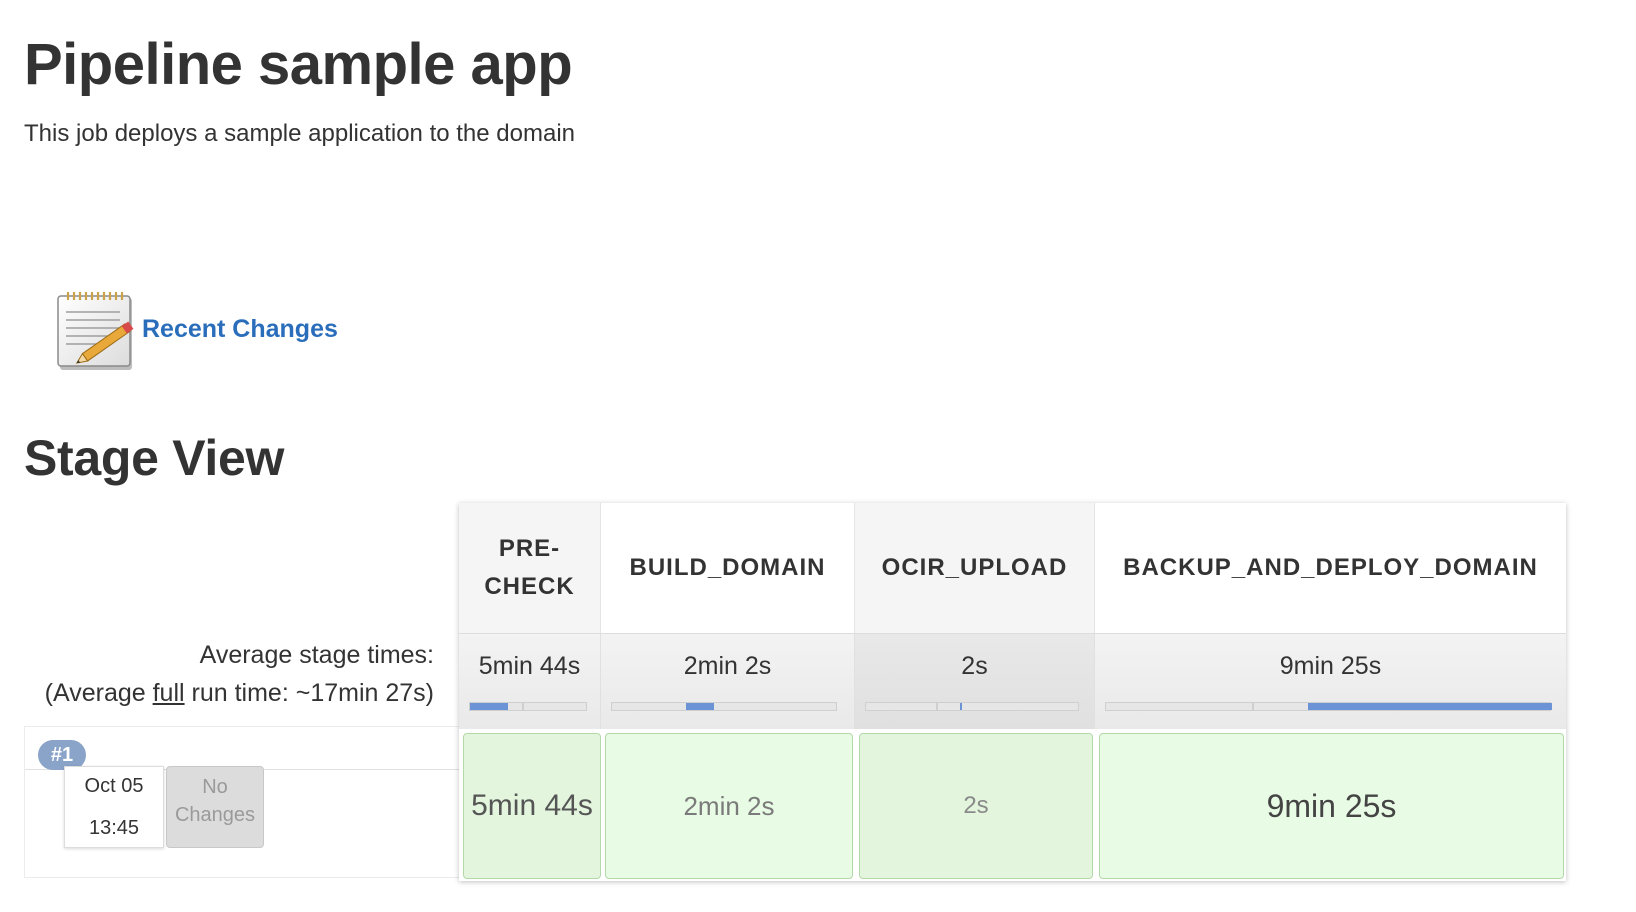 This screenshot has height=912, width=1636. What do you see at coordinates (1330, 568) in the screenshot?
I see `stage-header-backup-and-deploy-domain: BACKUP_AND_DEPLOY_DOMAIN` at bounding box center [1330, 568].